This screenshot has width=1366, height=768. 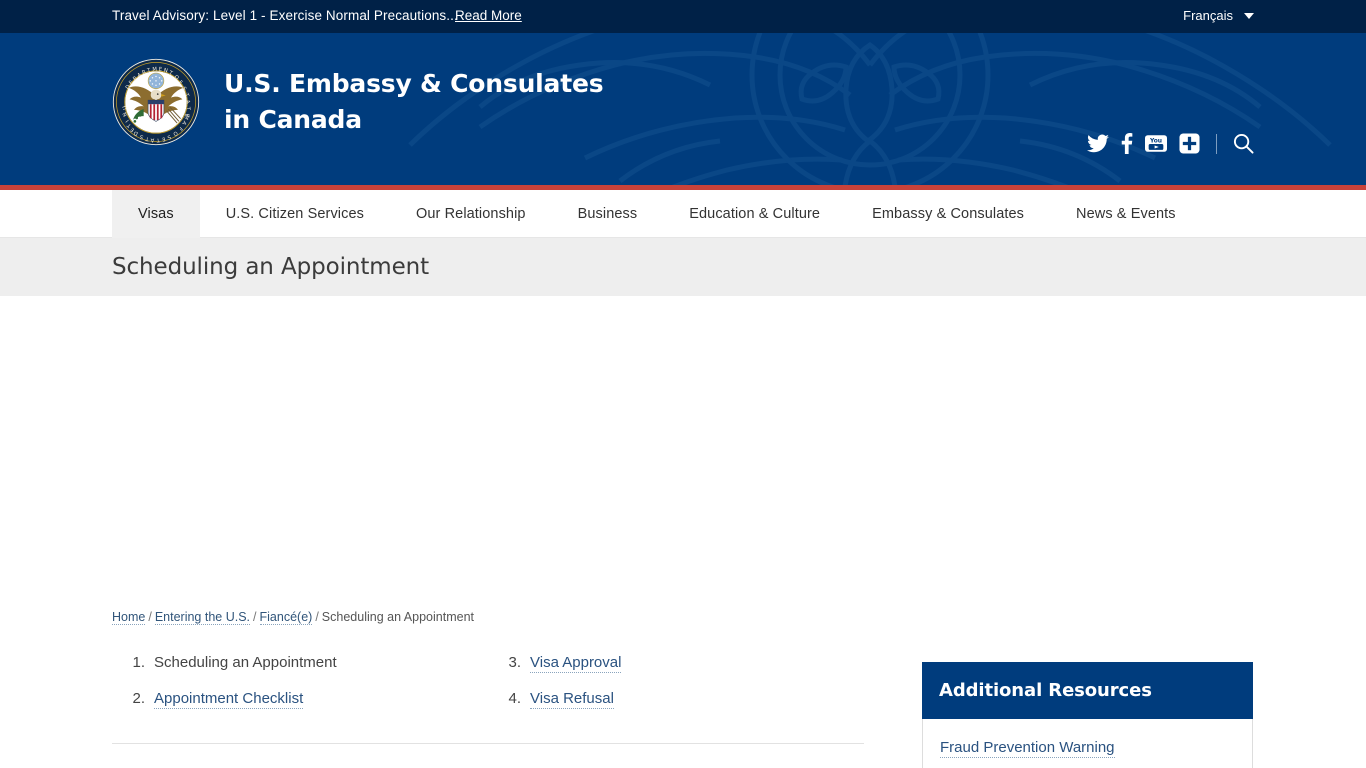 I want to click on twitter-icon, so click(x=1098, y=143).